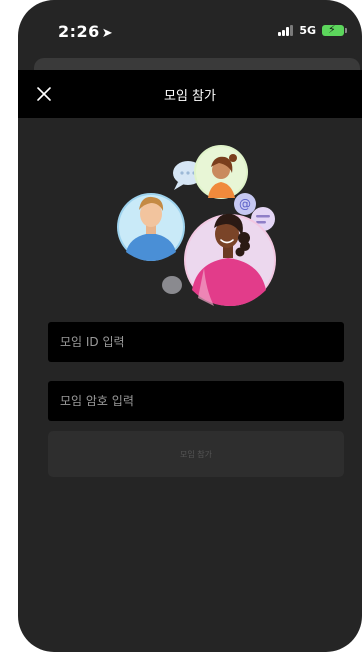 This screenshot has width=364, height=652. What do you see at coordinates (107, 33) in the screenshot?
I see `location-arrow-icon: ➤` at bounding box center [107, 33].